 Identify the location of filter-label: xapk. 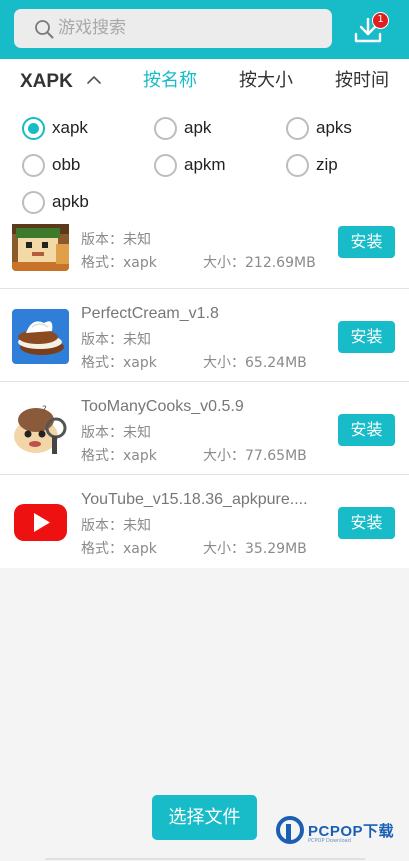
(70, 127).